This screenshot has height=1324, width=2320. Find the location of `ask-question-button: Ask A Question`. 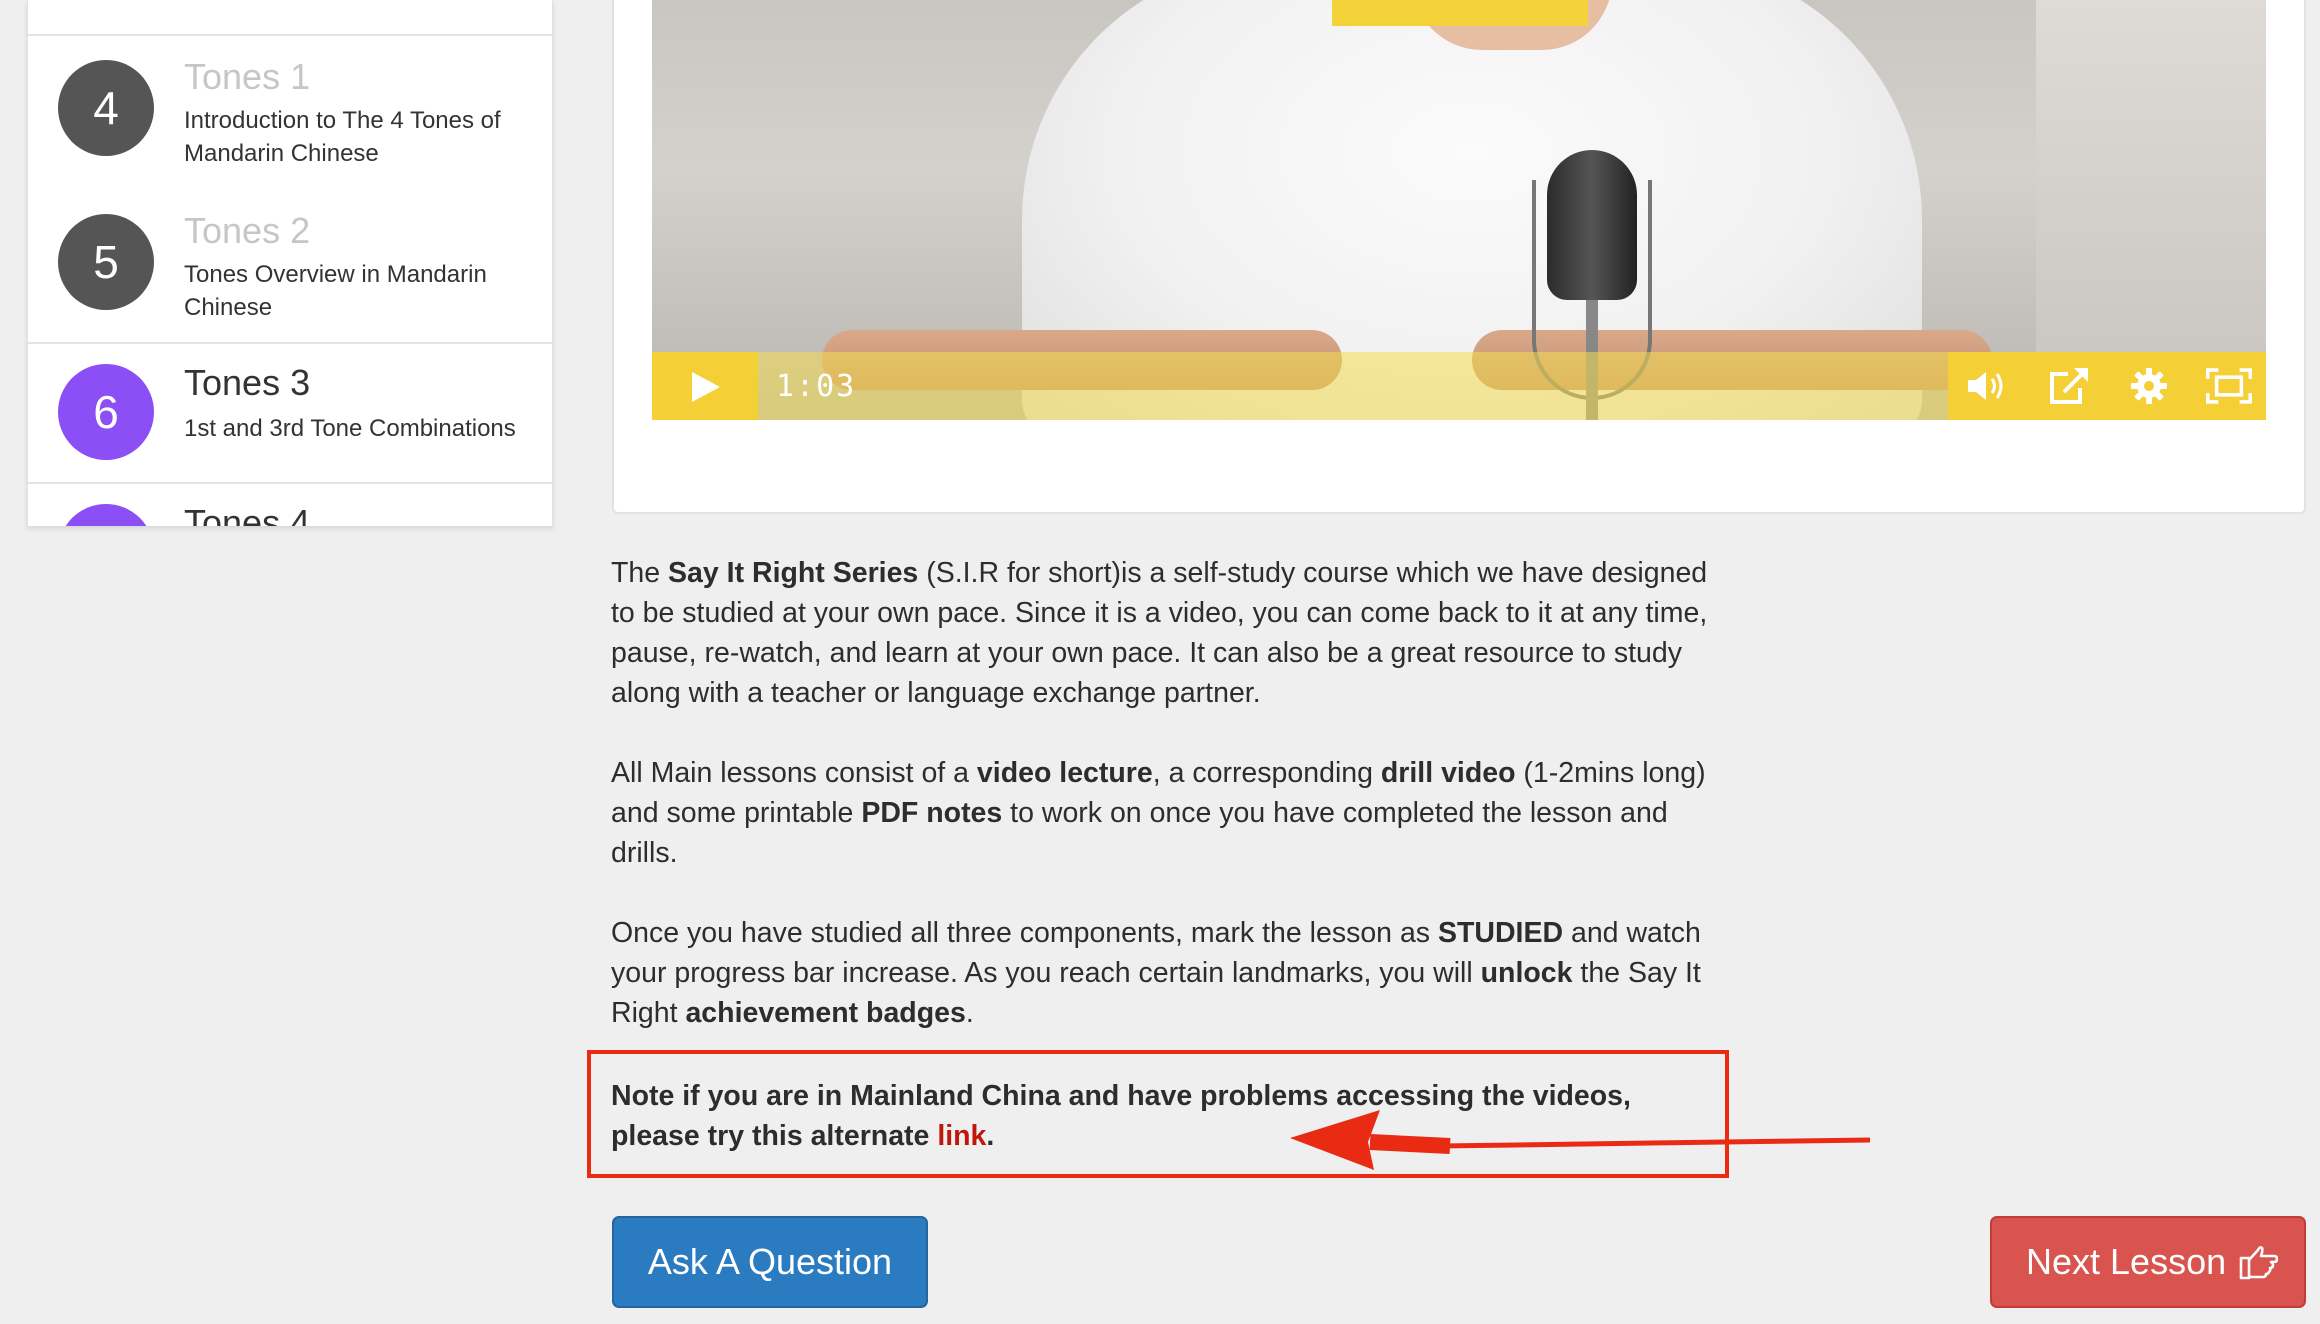

ask-question-button: Ask A Question is located at coordinates (770, 1262).